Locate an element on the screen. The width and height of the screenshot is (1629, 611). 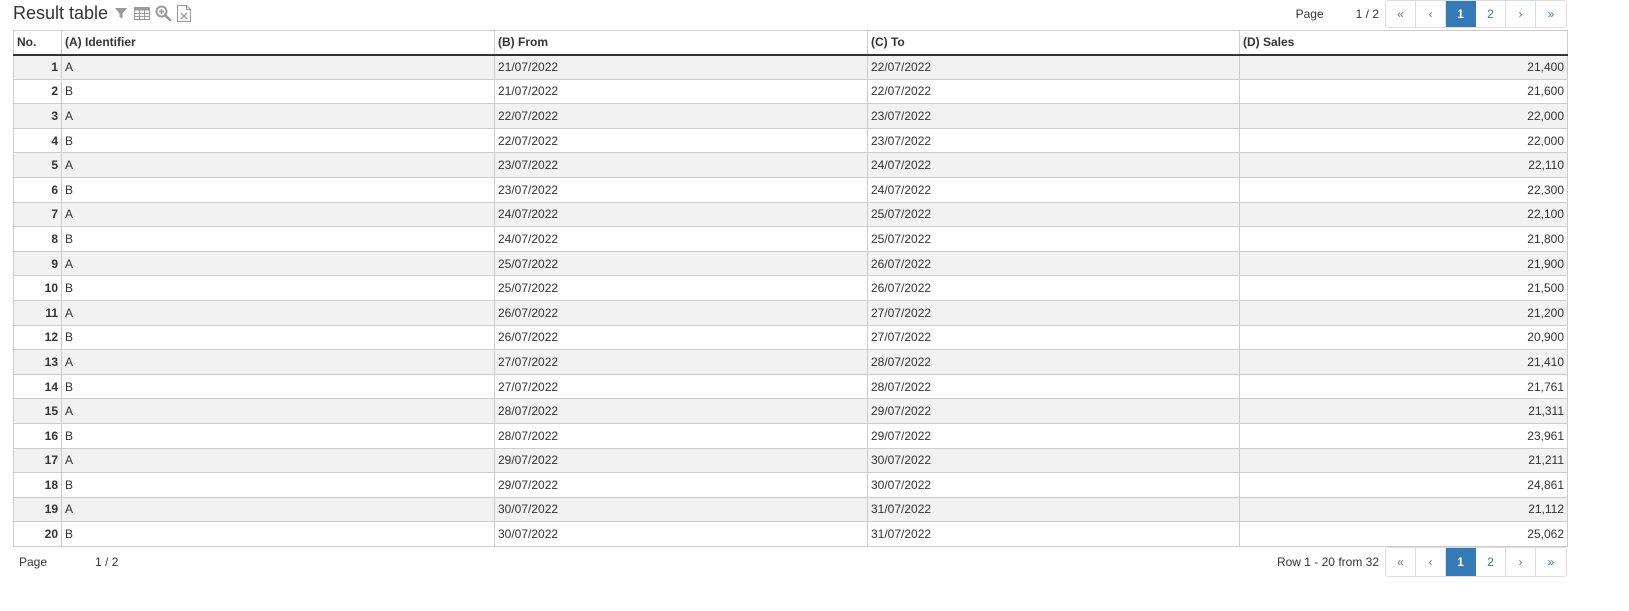
cell-no: 8 is located at coordinates (37, 239).